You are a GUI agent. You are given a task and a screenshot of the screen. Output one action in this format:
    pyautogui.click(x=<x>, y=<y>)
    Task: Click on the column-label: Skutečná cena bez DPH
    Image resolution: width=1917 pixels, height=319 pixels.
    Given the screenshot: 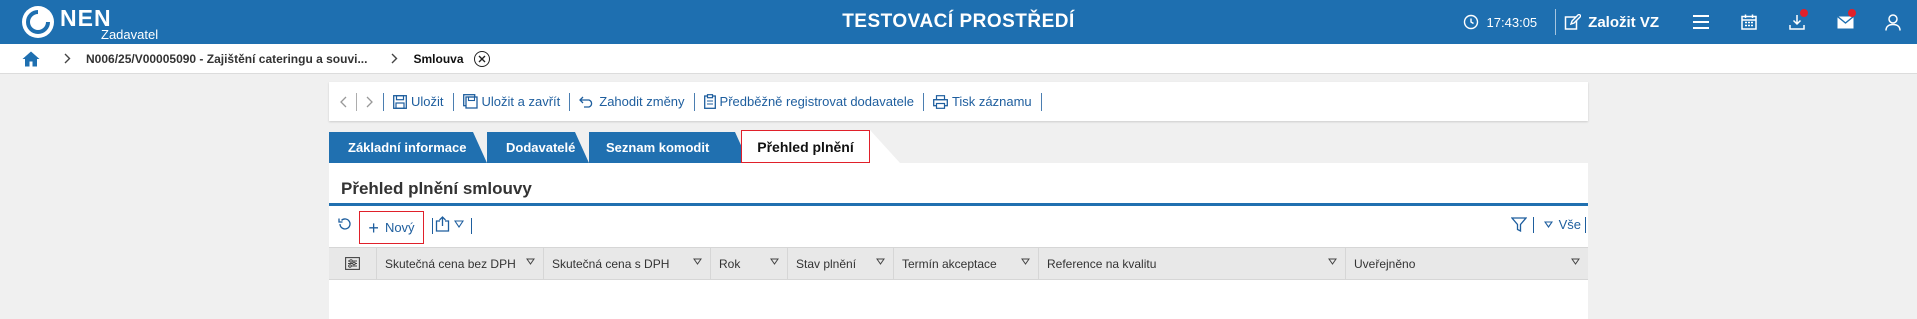 What is the action you would take?
    pyautogui.click(x=450, y=263)
    